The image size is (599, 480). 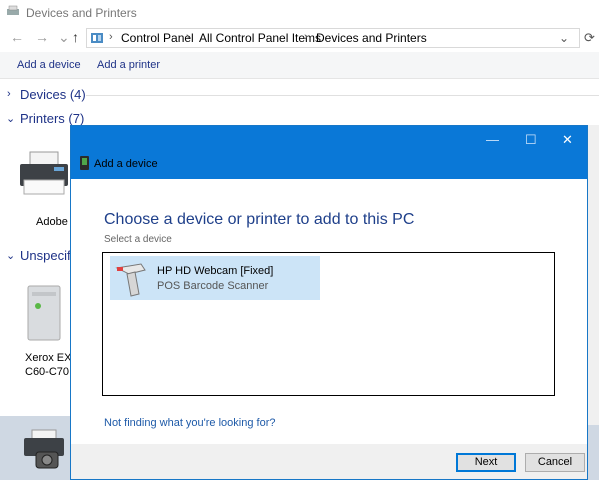 I want to click on not-finding-link: Not finding what you're looking for?, so click(x=189, y=423).